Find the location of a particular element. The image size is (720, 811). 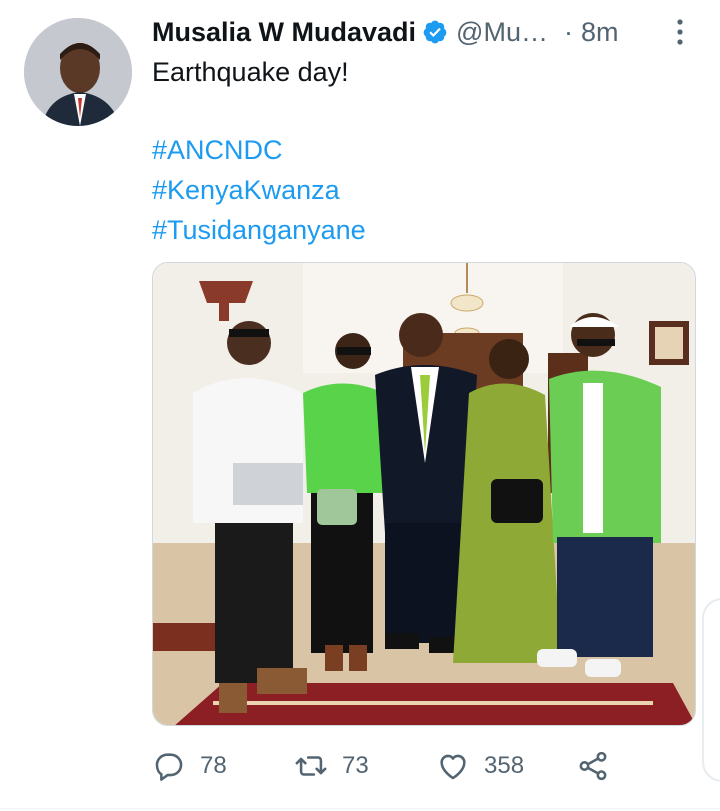

divider is located at coordinates (360, 808).